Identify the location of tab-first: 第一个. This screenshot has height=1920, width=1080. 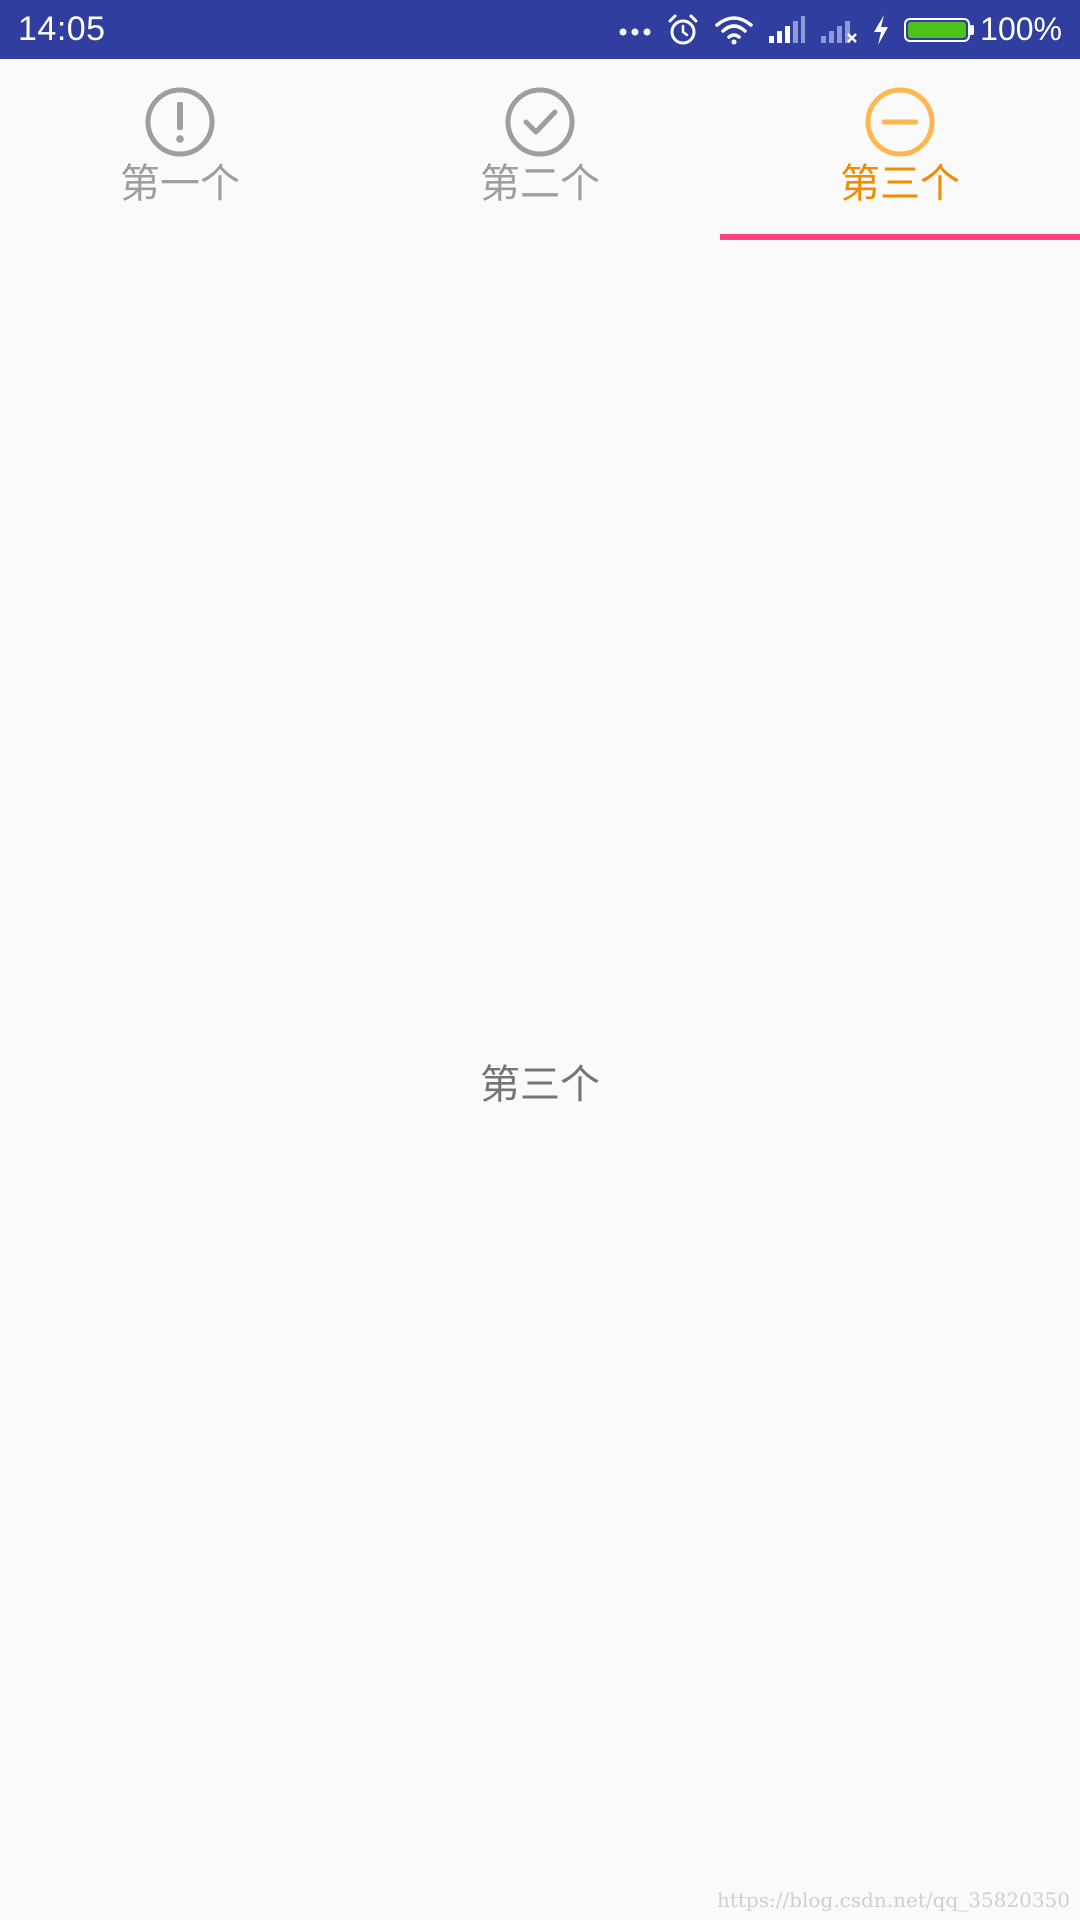
(180, 149).